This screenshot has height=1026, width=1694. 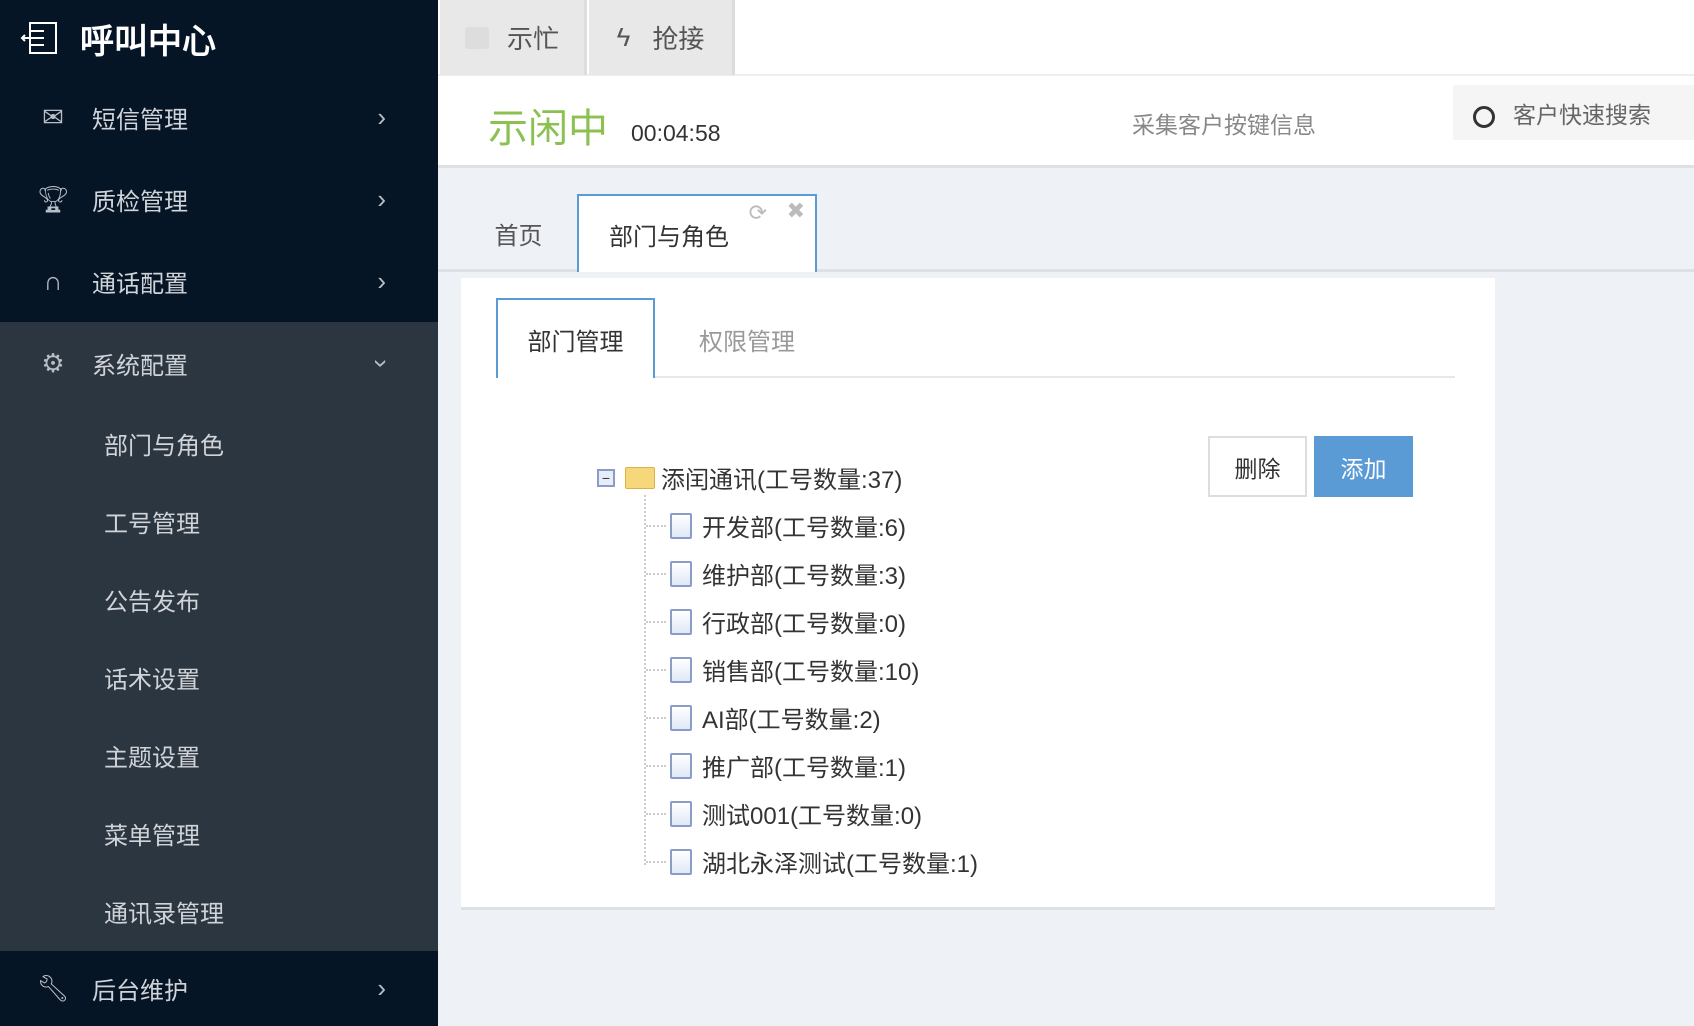 What do you see at coordinates (796, 211) in the screenshot?
I see `close-icon: ✖` at bounding box center [796, 211].